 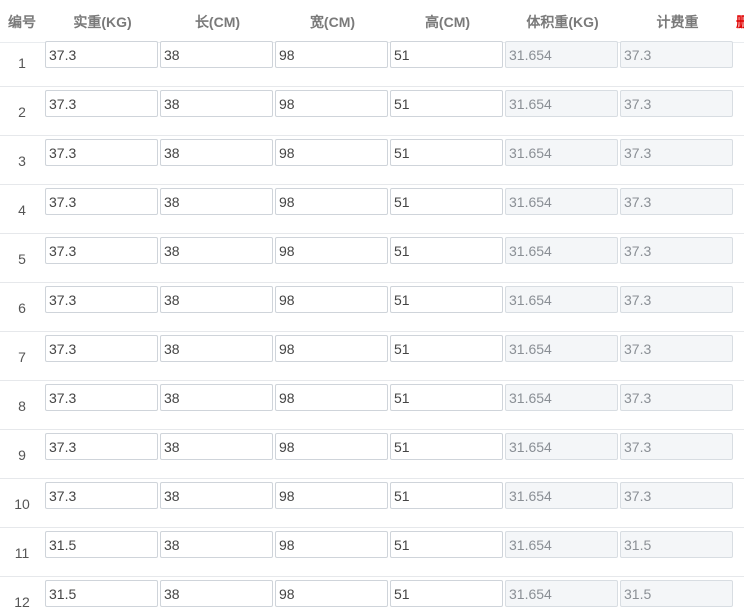 I want to click on header-number: 编号, so click(x=22, y=22).